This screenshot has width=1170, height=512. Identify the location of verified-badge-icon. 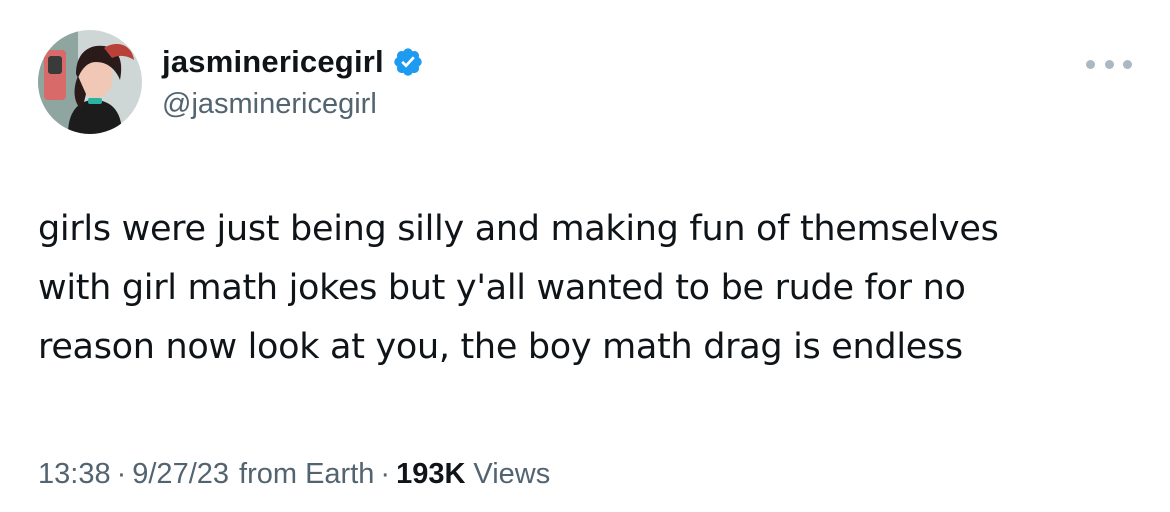
(408, 62).